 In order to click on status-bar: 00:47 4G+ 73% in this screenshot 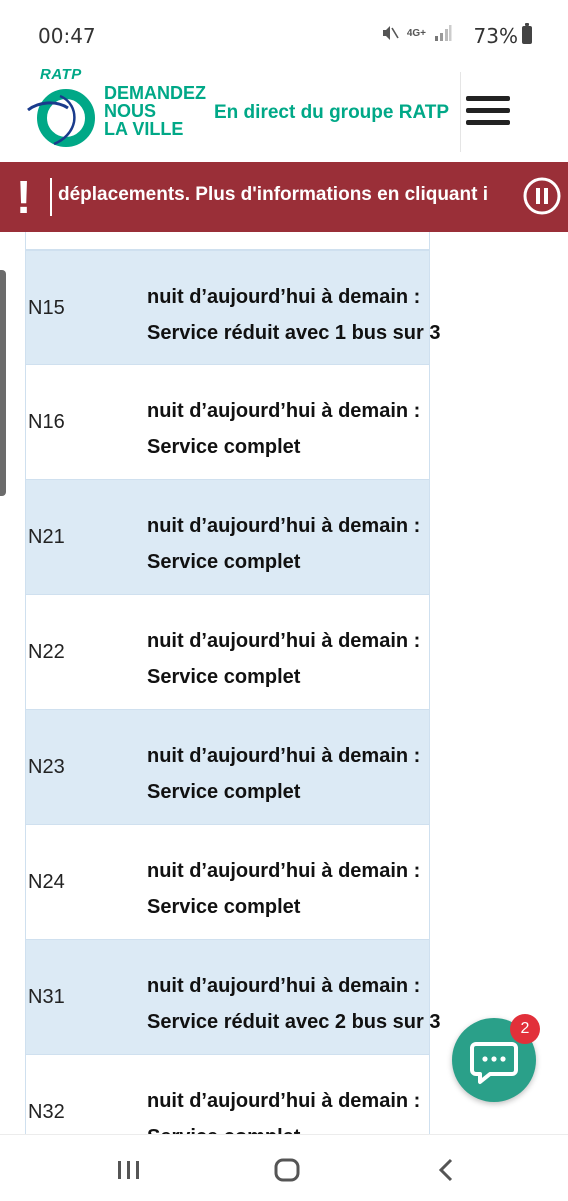, I will do `click(284, 34)`.